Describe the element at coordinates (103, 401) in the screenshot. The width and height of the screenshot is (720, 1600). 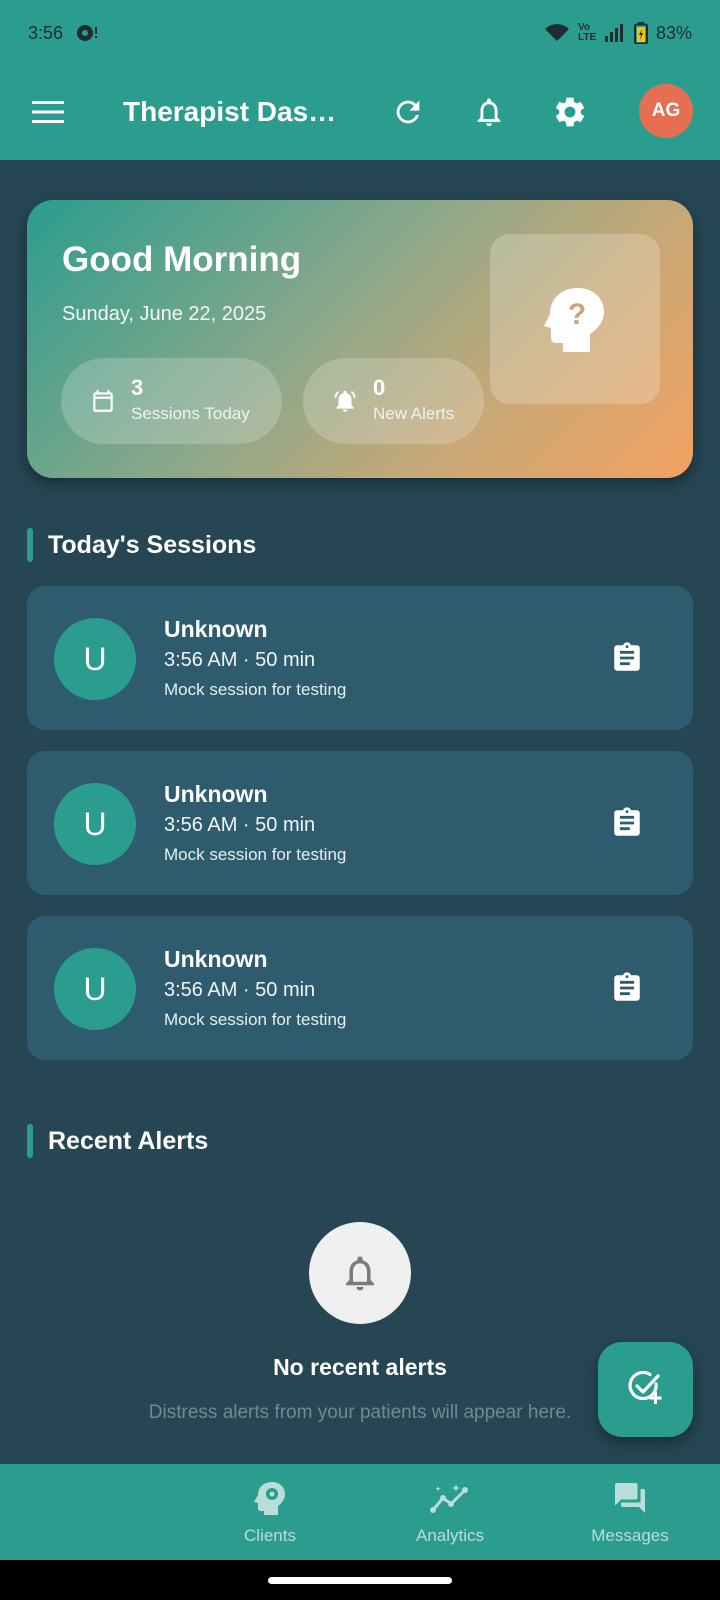
I see `calendar-icon` at that location.